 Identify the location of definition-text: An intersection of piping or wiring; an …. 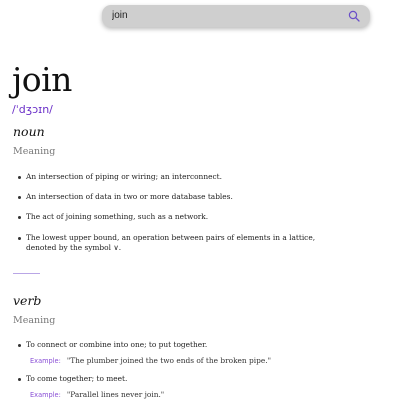
(124, 176).